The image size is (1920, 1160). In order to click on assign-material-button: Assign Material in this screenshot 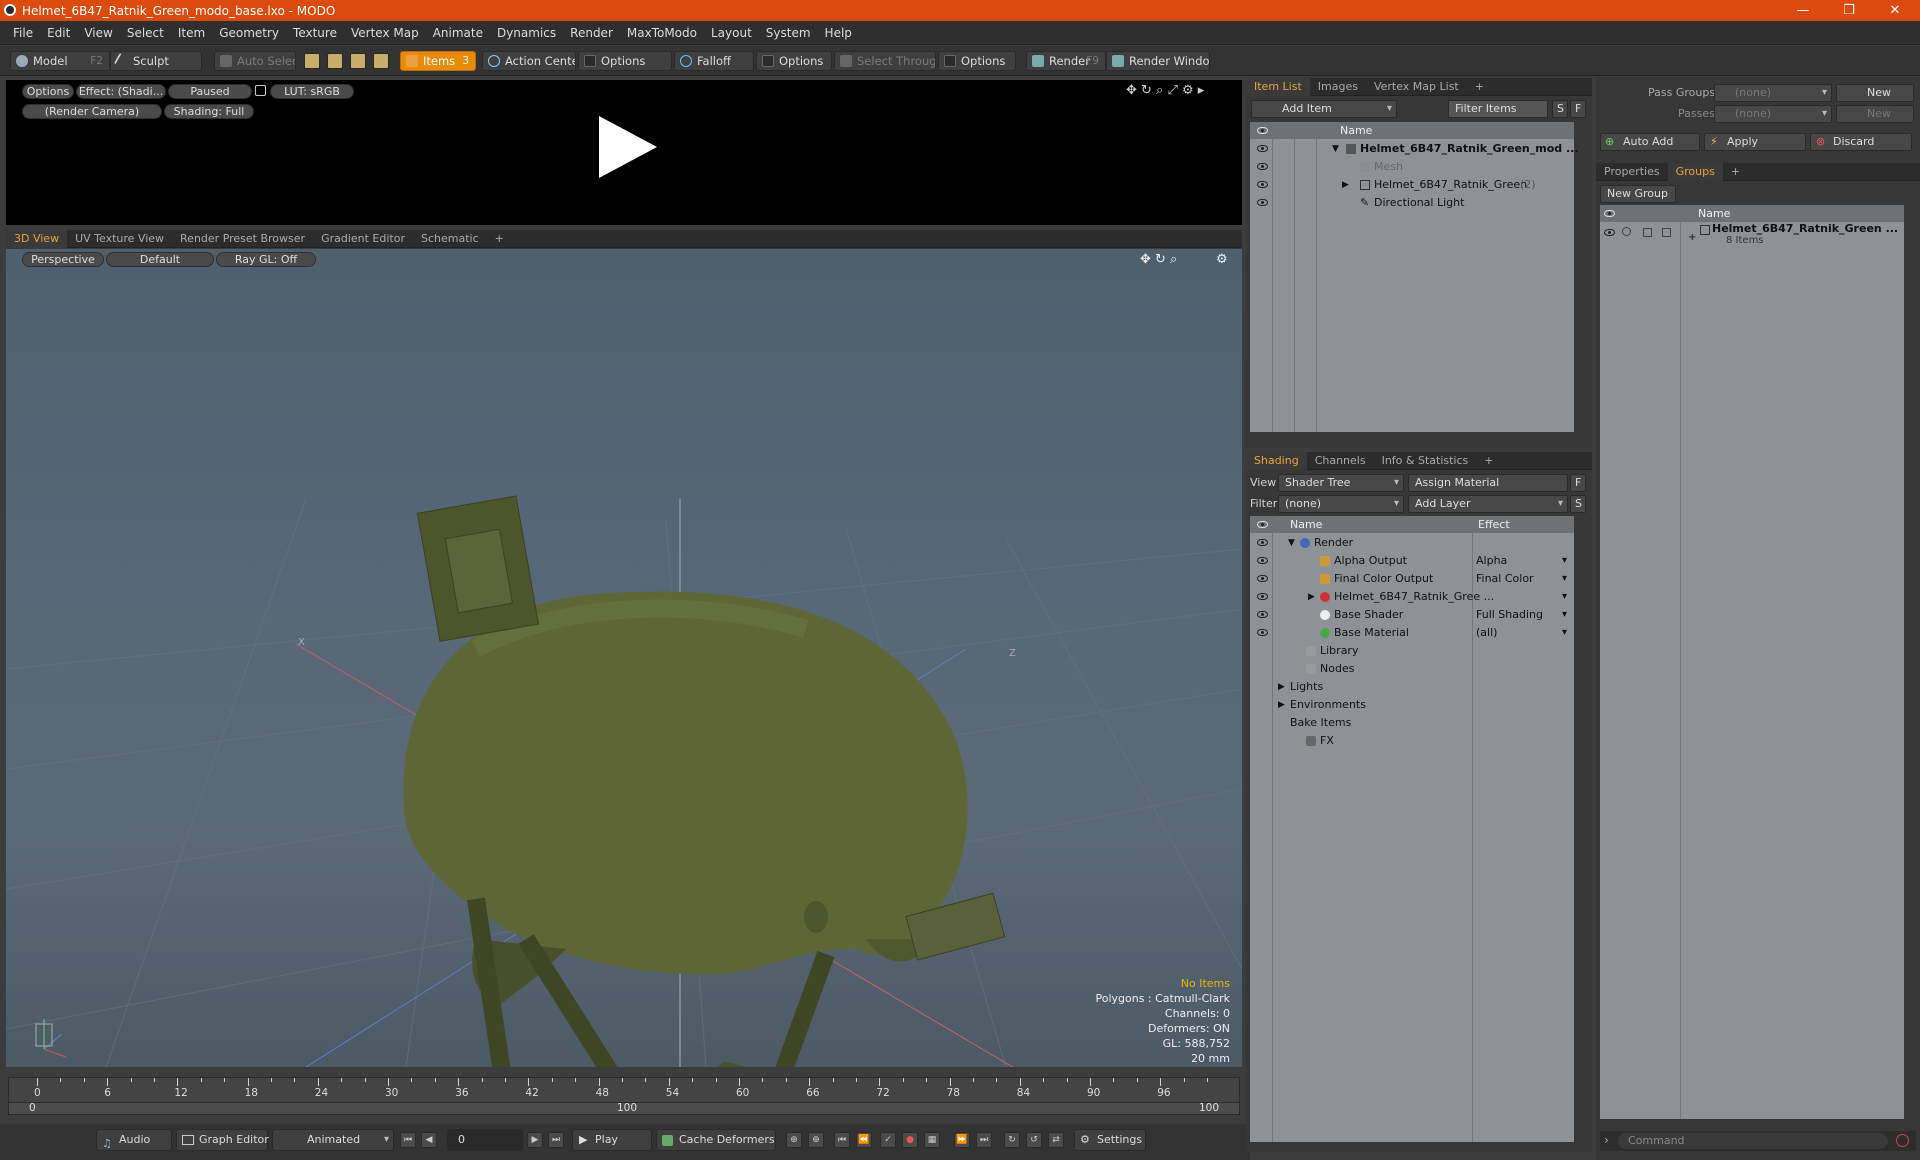, I will do `click(1488, 483)`.